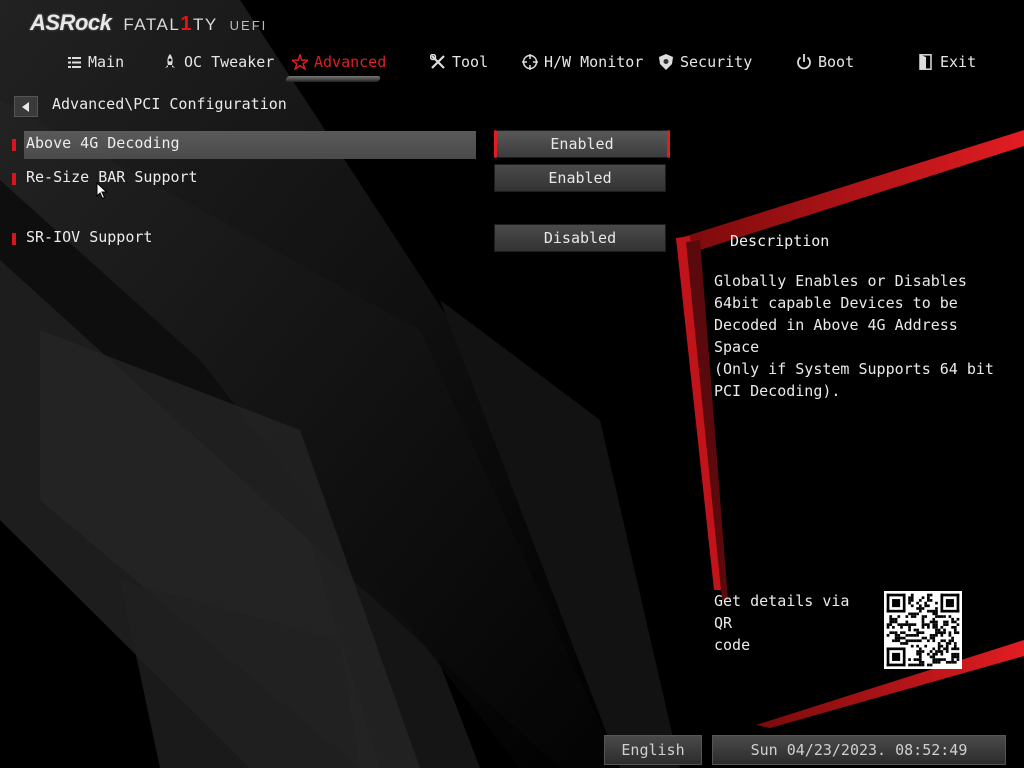 Image resolution: width=1024 pixels, height=768 pixels. I want to click on tab-hw-monitor: H/W Monitor, so click(582, 62).